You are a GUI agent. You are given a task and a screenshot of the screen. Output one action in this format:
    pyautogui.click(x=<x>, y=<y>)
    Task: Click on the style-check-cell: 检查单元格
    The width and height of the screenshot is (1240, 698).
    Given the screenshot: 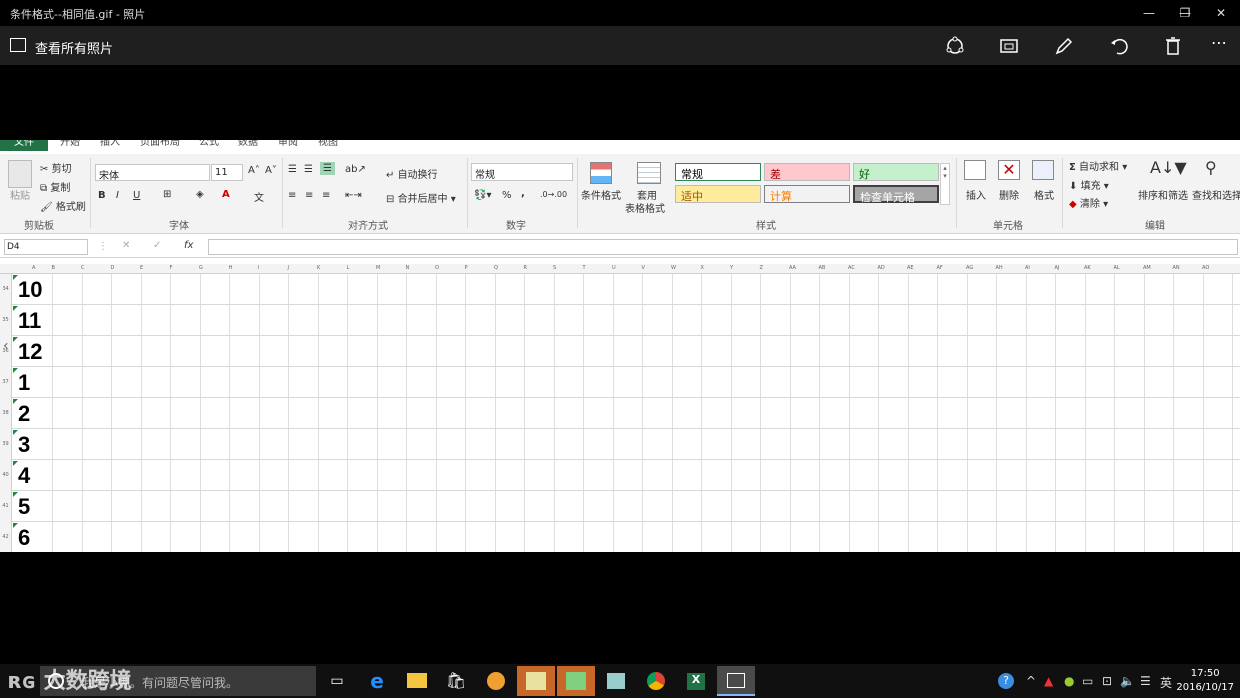 What is the action you would take?
    pyautogui.click(x=896, y=194)
    